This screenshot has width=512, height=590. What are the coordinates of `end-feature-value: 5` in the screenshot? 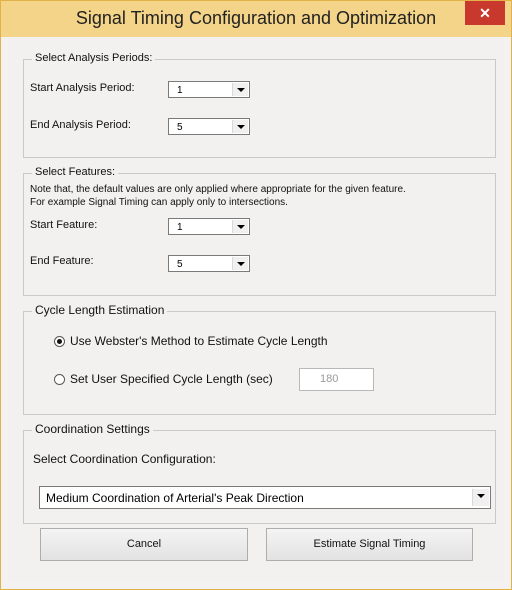 It's located at (180, 264).